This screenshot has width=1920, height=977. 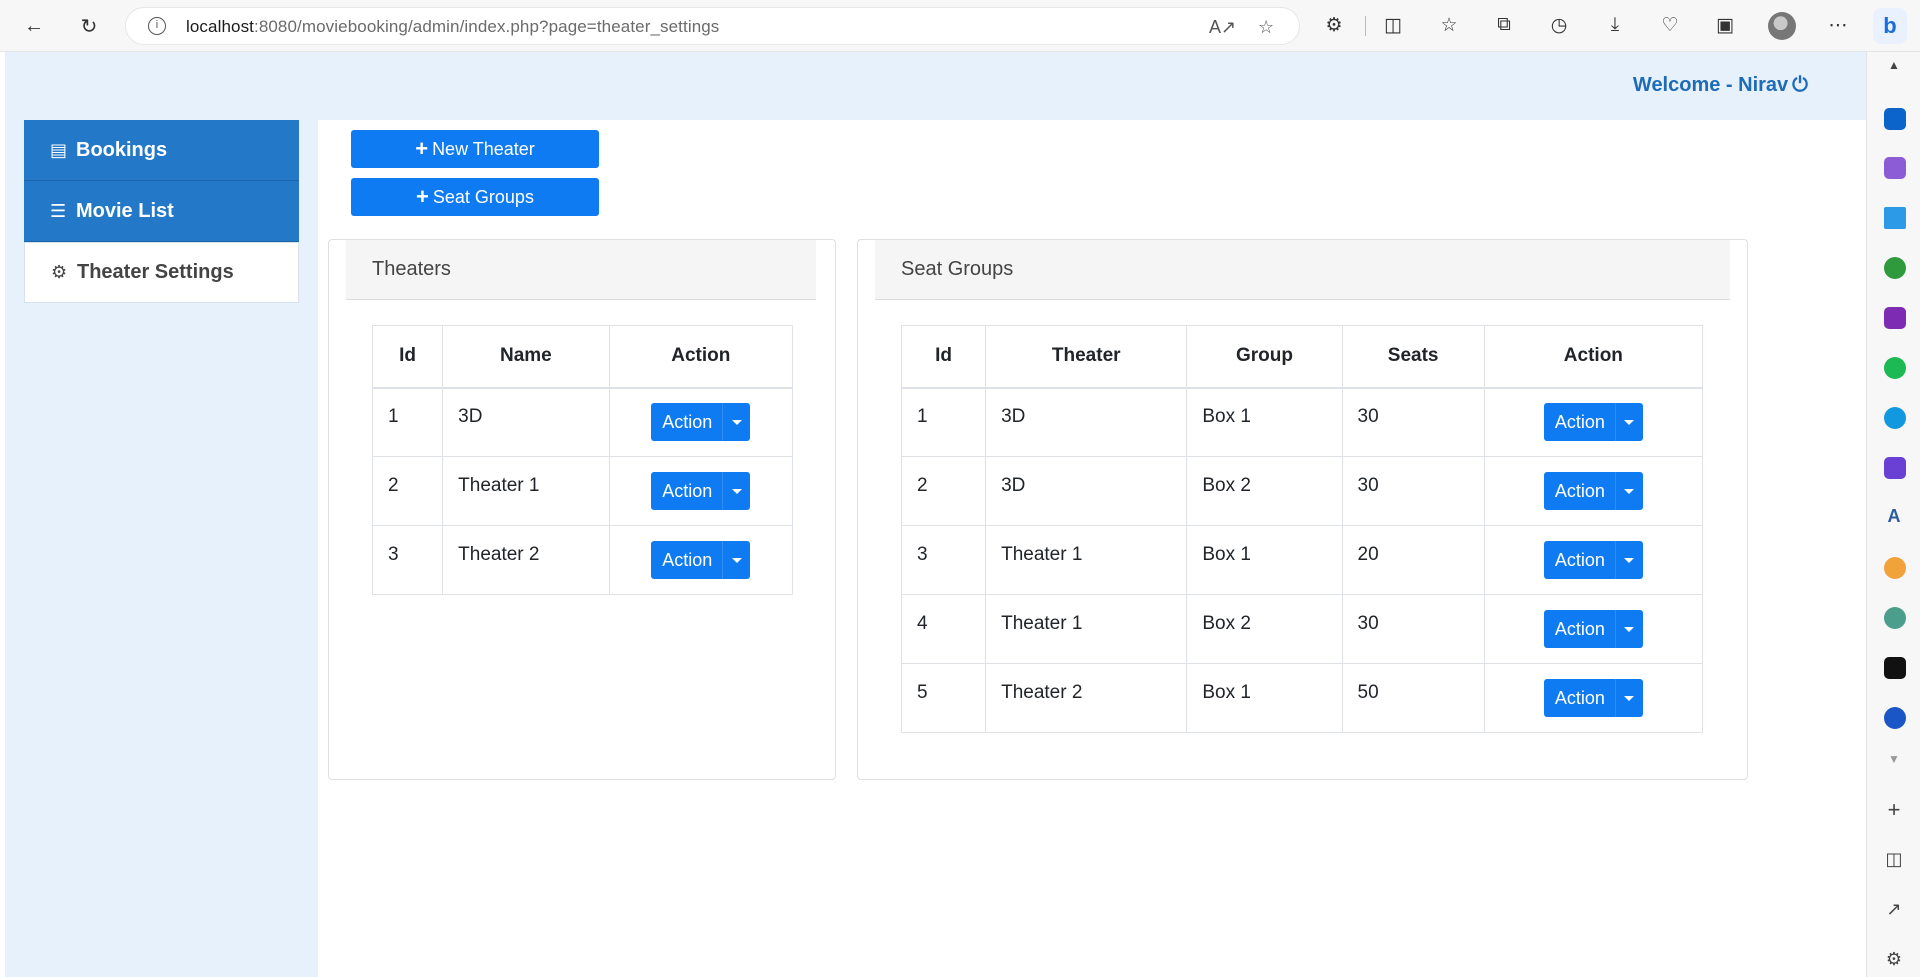 What do you see at coordinates (1894, 65) in the screenshot?
I see `scroll-up-icon: ▲` at bounding box center [1894, 65].